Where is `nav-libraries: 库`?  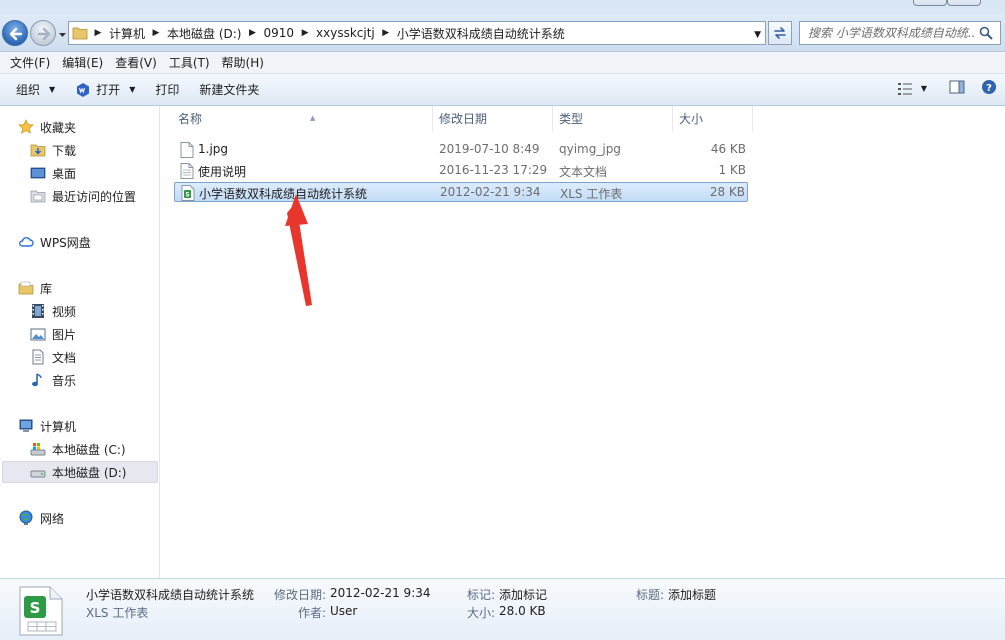
nav-libraries: 库 is located at coordinates (35, 288).